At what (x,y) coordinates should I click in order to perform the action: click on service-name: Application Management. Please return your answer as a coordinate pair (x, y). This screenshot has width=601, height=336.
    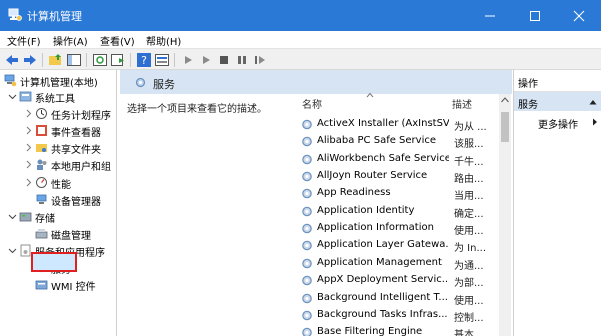
    Looking at the image, I should click on (379, 262).